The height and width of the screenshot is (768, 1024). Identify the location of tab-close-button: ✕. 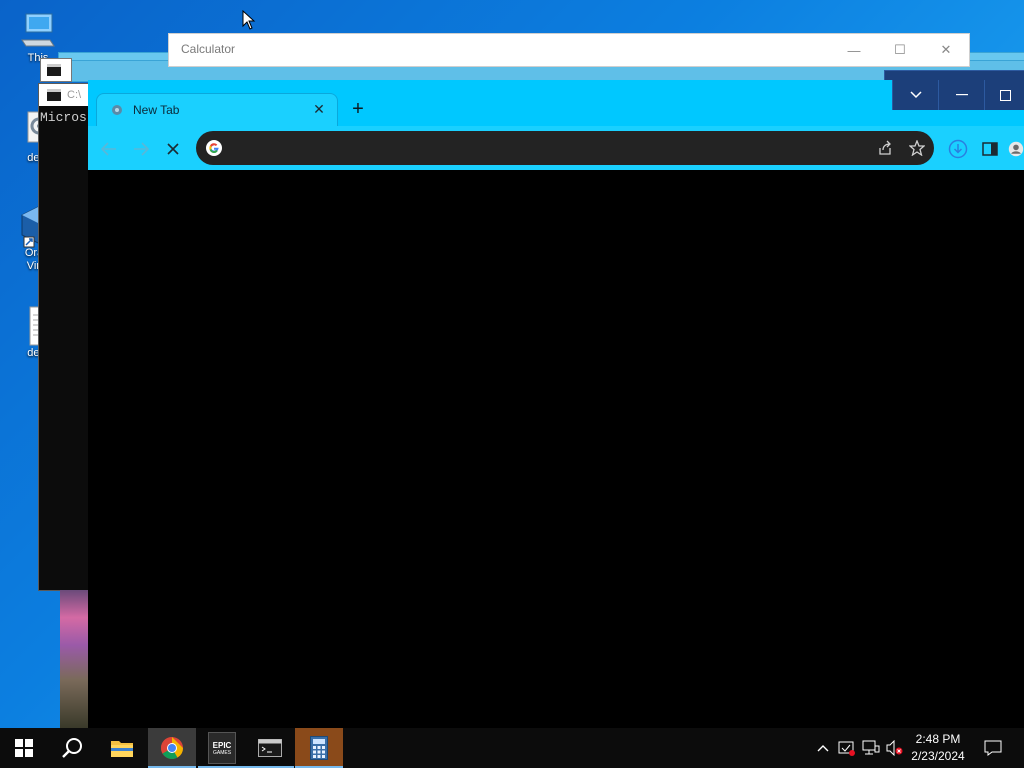
(319, 109).